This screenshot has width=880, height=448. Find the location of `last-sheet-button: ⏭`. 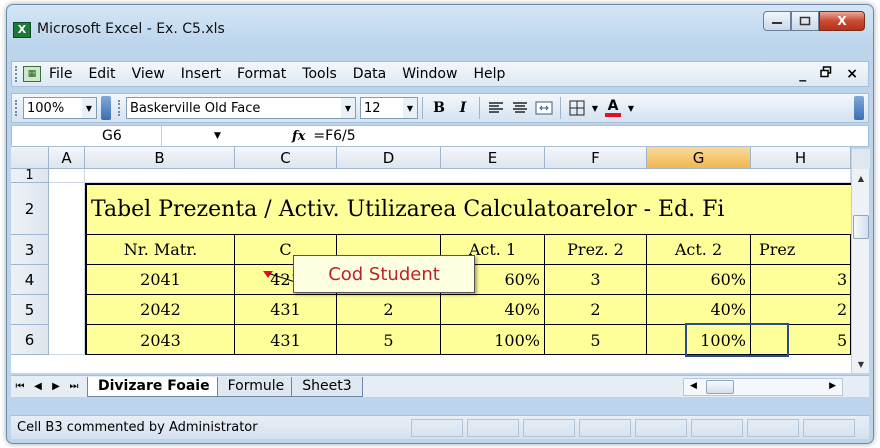

last-sheet-button: ⏭ is located at coordinates (74, 386).